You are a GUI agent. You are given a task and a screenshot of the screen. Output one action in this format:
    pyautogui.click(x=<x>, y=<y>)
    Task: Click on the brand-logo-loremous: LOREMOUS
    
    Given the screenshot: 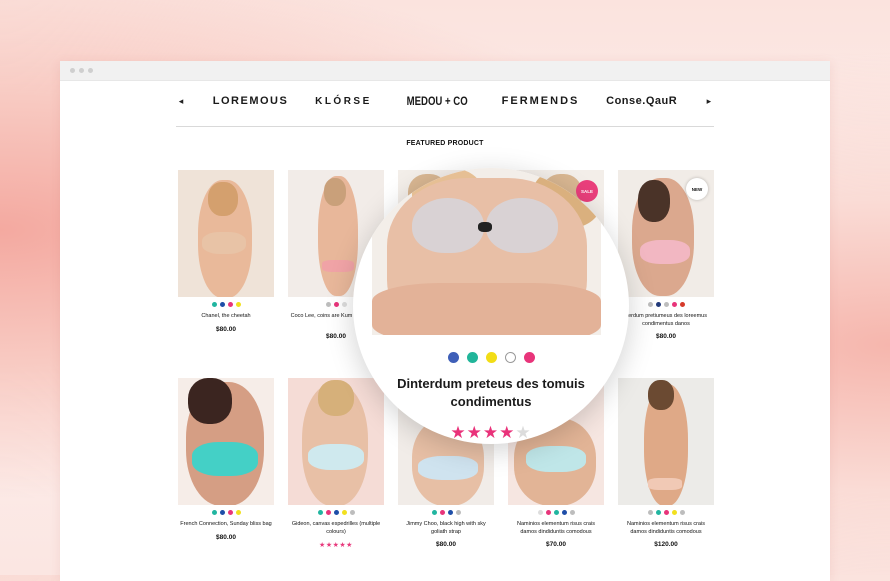 What is the action you would take?
    pyautogui.click(x=251, y=101)
    